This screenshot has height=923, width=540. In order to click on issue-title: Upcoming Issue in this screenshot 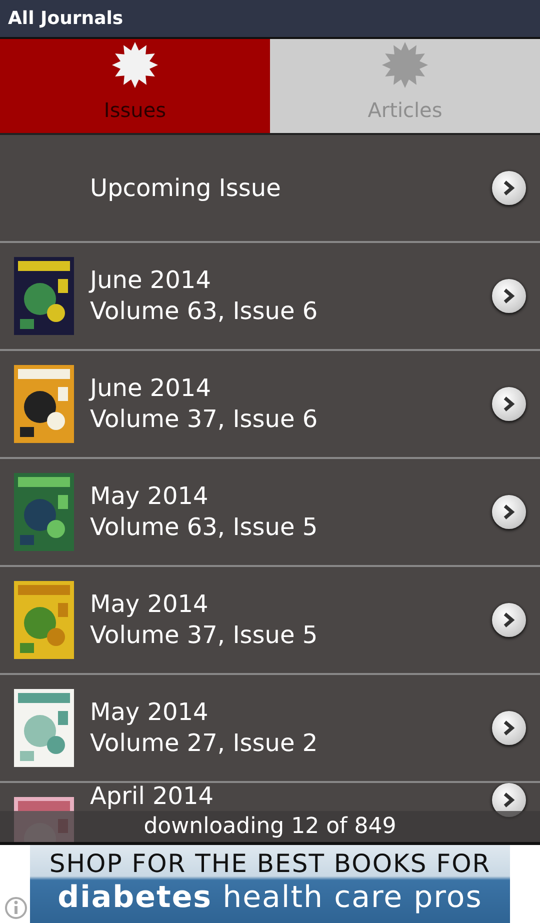, I will do `click(186, 188)`.